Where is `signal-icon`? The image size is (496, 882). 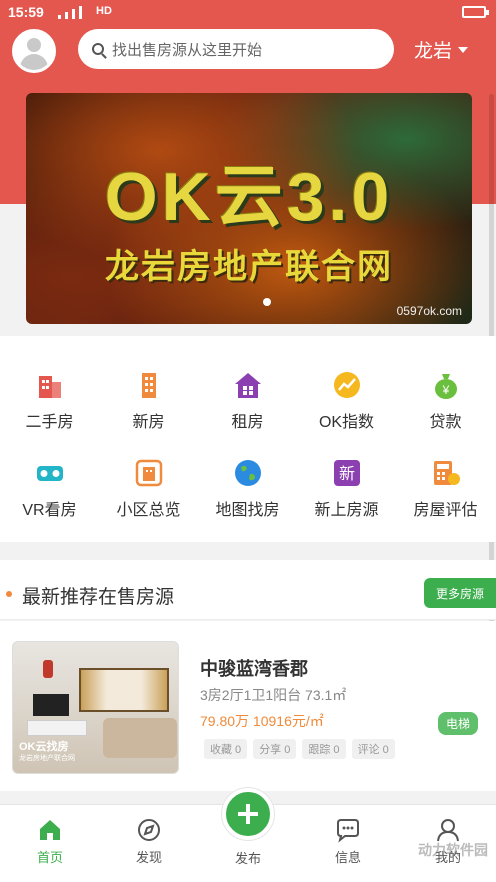
signal-icon is located at coordinates (70, 12).